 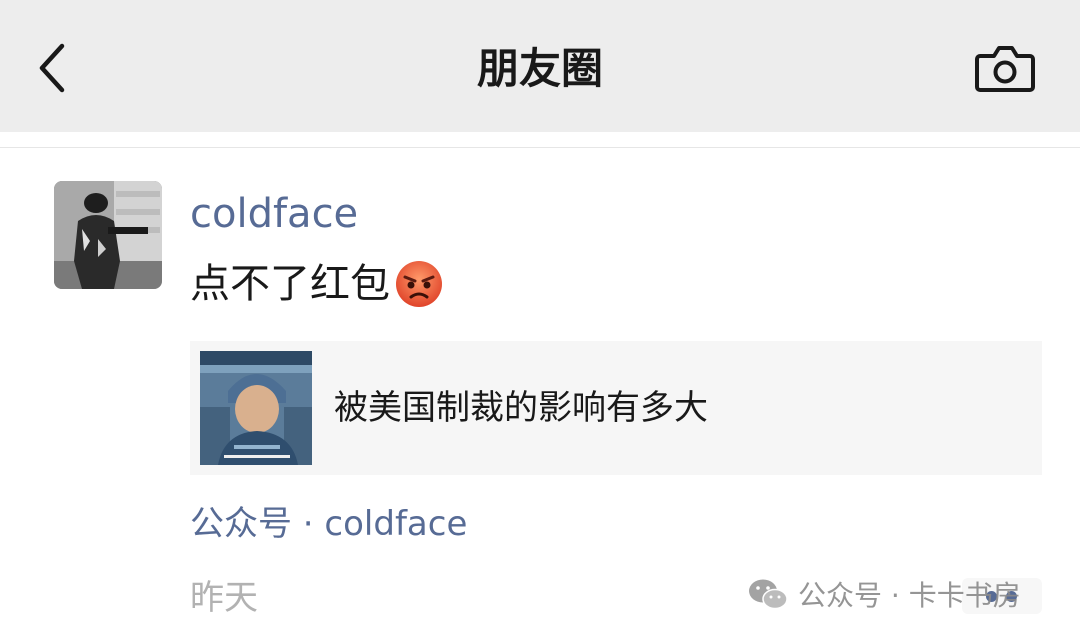 I want to click on article-title: 被美国制裁的影响有多大, so click(x=521, y=408).